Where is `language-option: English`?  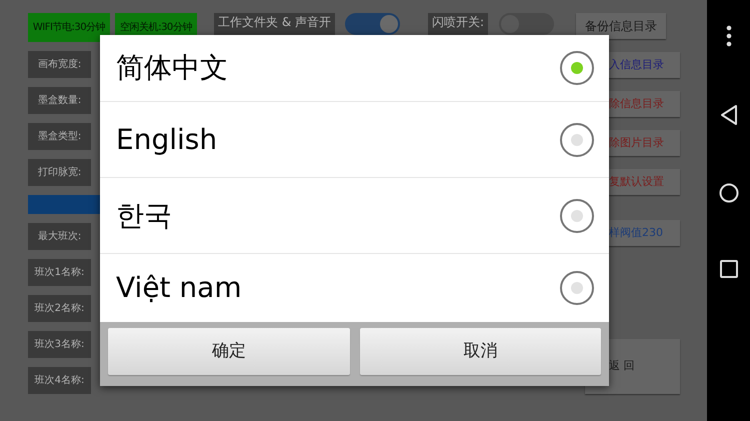 language-option: English is located at coordinates (354, 139).